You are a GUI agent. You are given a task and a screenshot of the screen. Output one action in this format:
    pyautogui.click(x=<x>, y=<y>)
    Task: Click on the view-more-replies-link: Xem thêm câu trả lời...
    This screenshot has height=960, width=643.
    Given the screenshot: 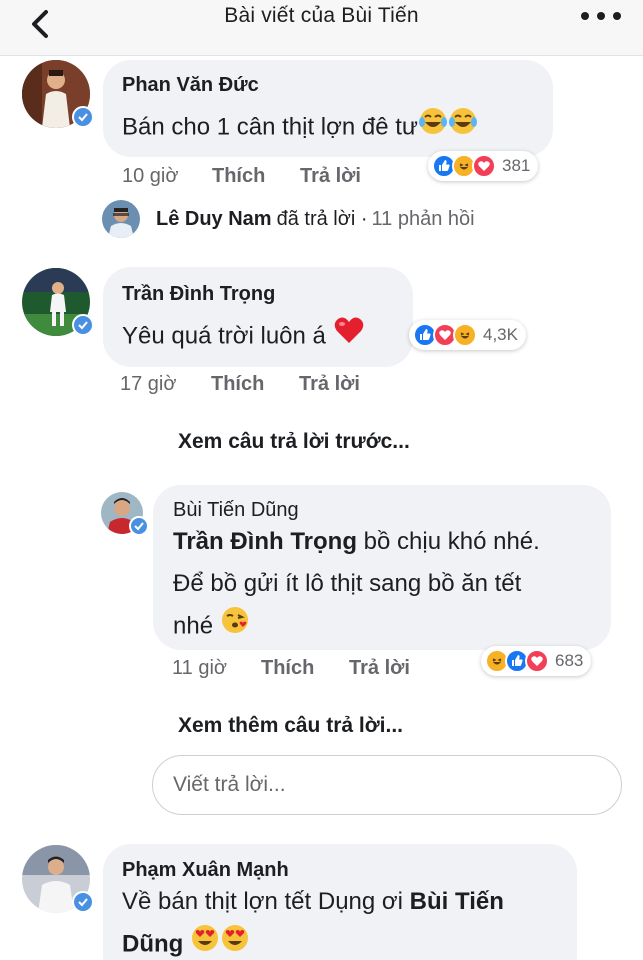 What is the action you would take?
    pyautogui.click(x=290, y=726)
    